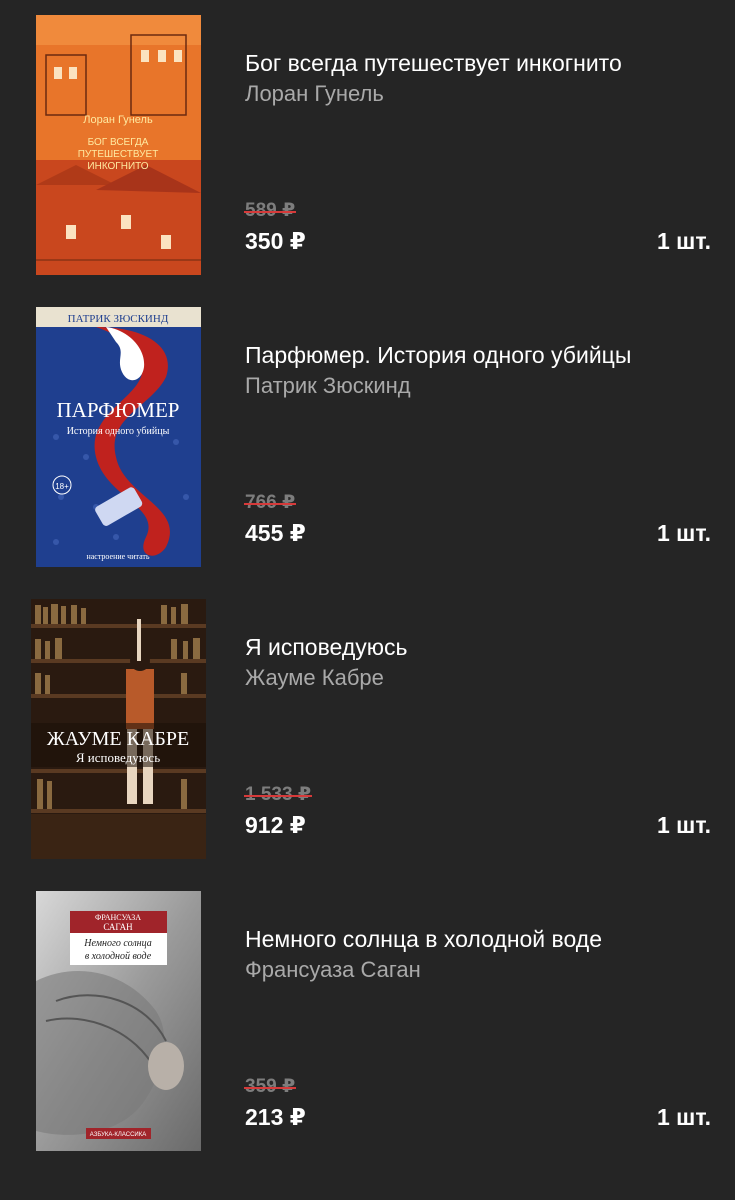 The height and width of the screenshot is (1200, 735). Describe the element at coordinates (118, 431) in the screenshot. I see `cover-subtitle: История одного убийцы` at that location.